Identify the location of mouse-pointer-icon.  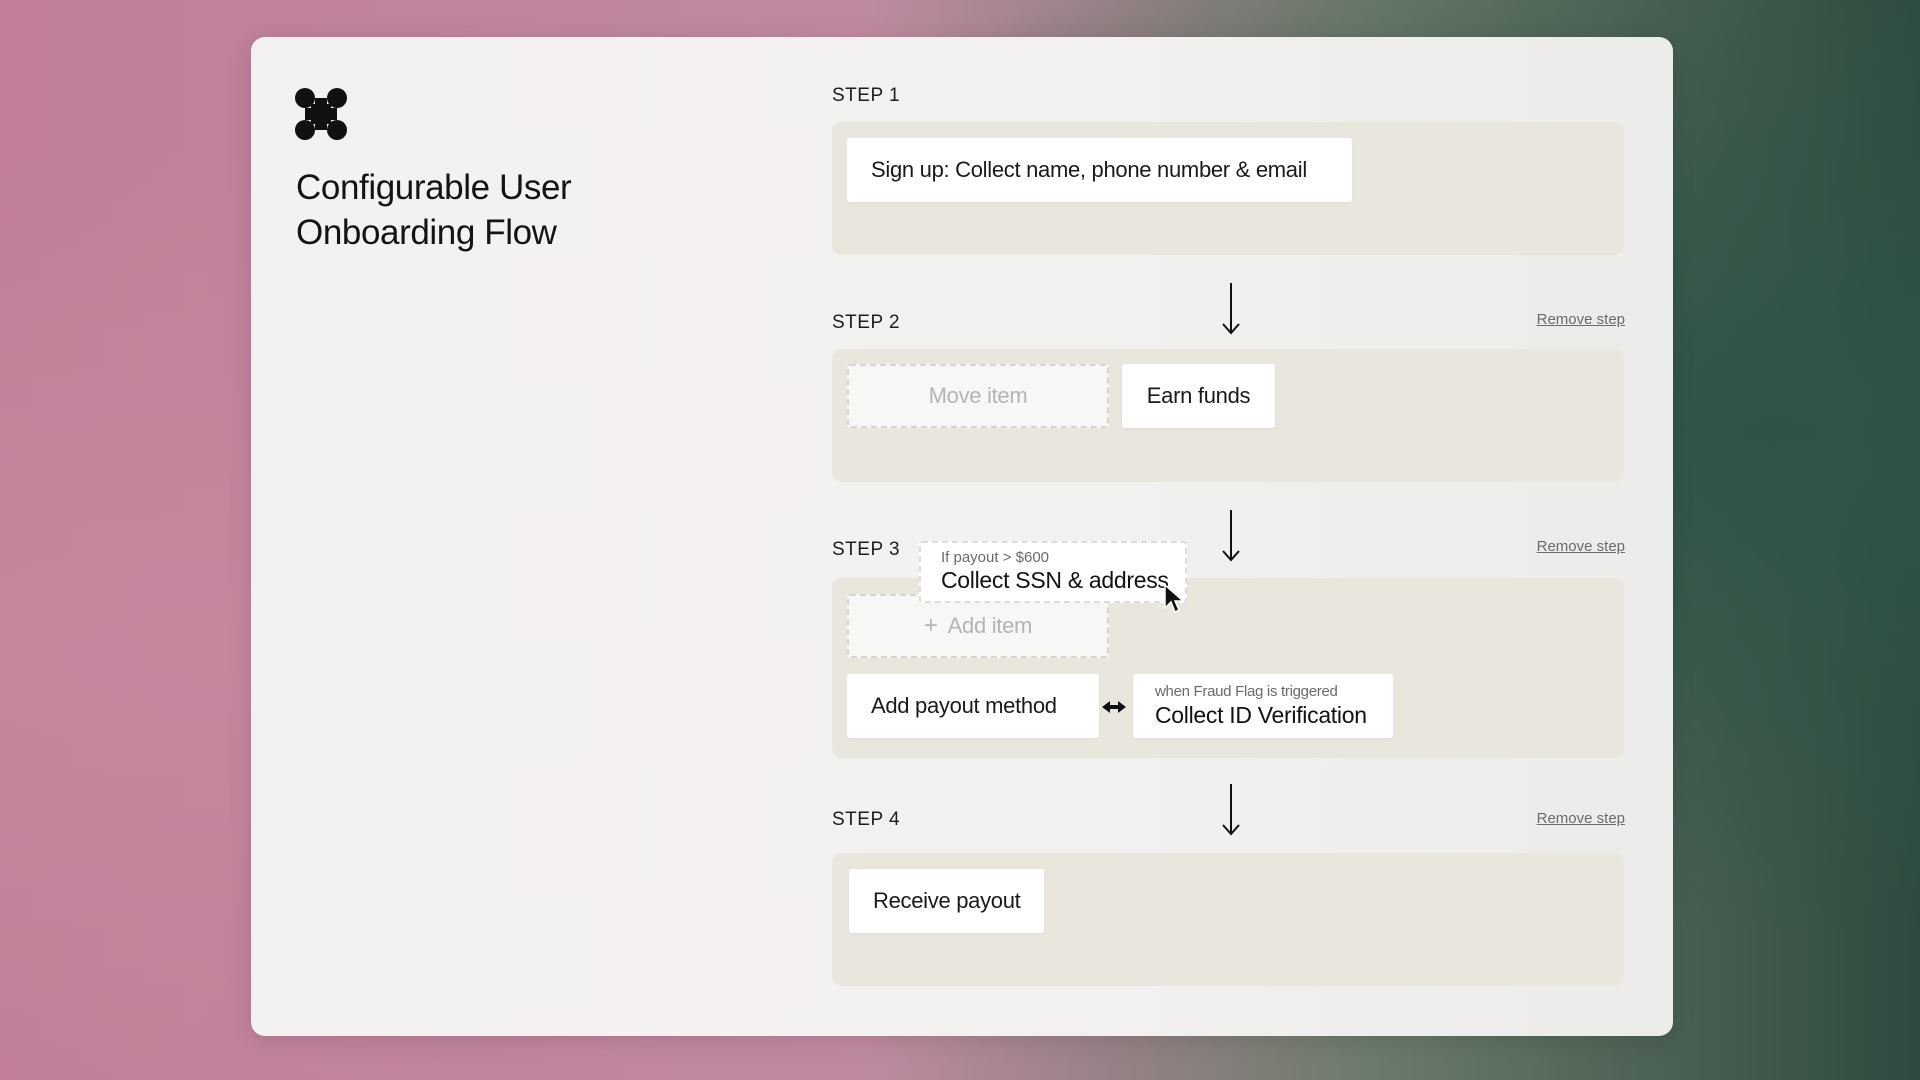
(1174, 598).